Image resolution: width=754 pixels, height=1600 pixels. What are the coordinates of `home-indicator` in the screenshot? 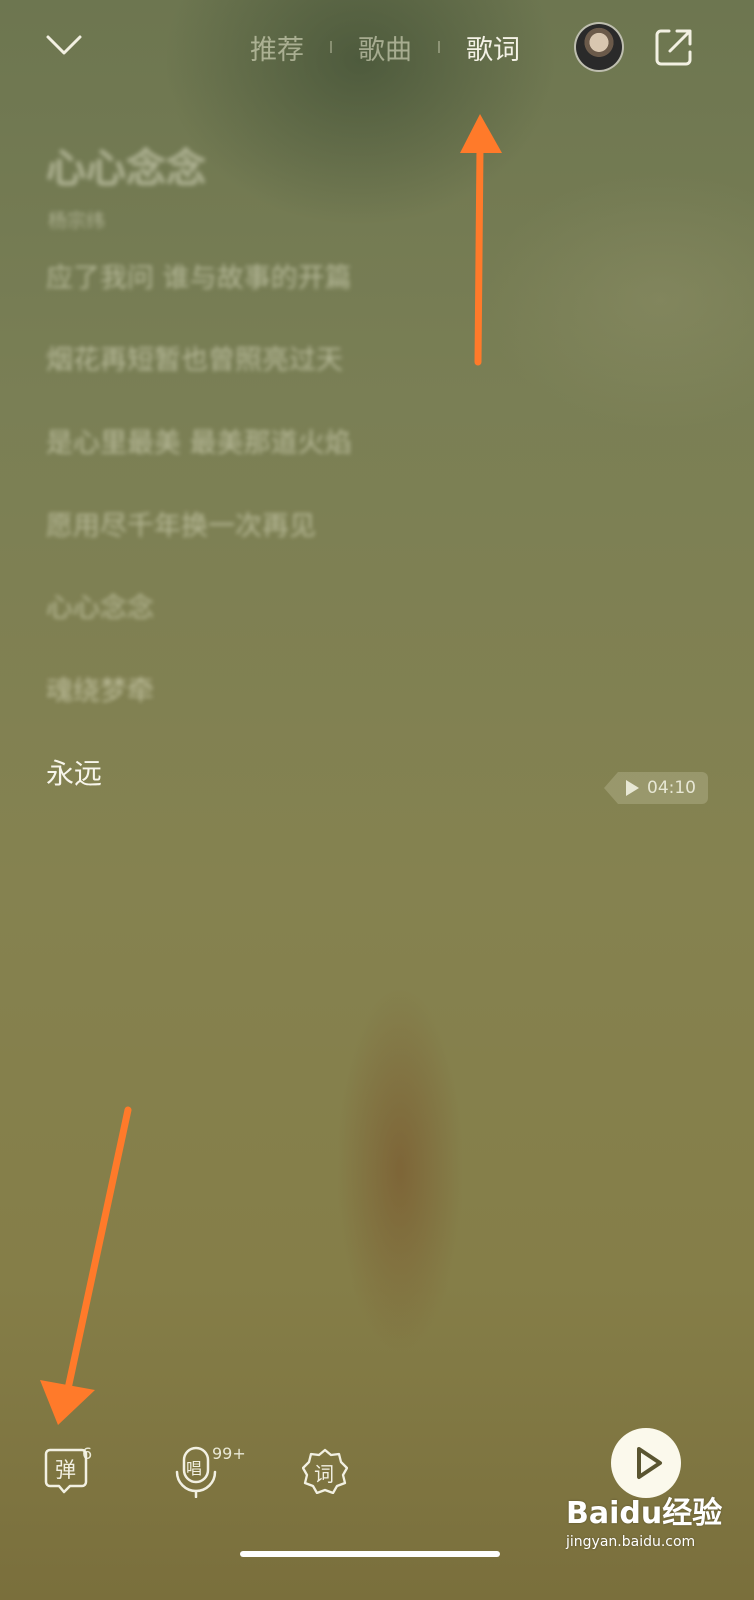 It's located at (370, 1554).